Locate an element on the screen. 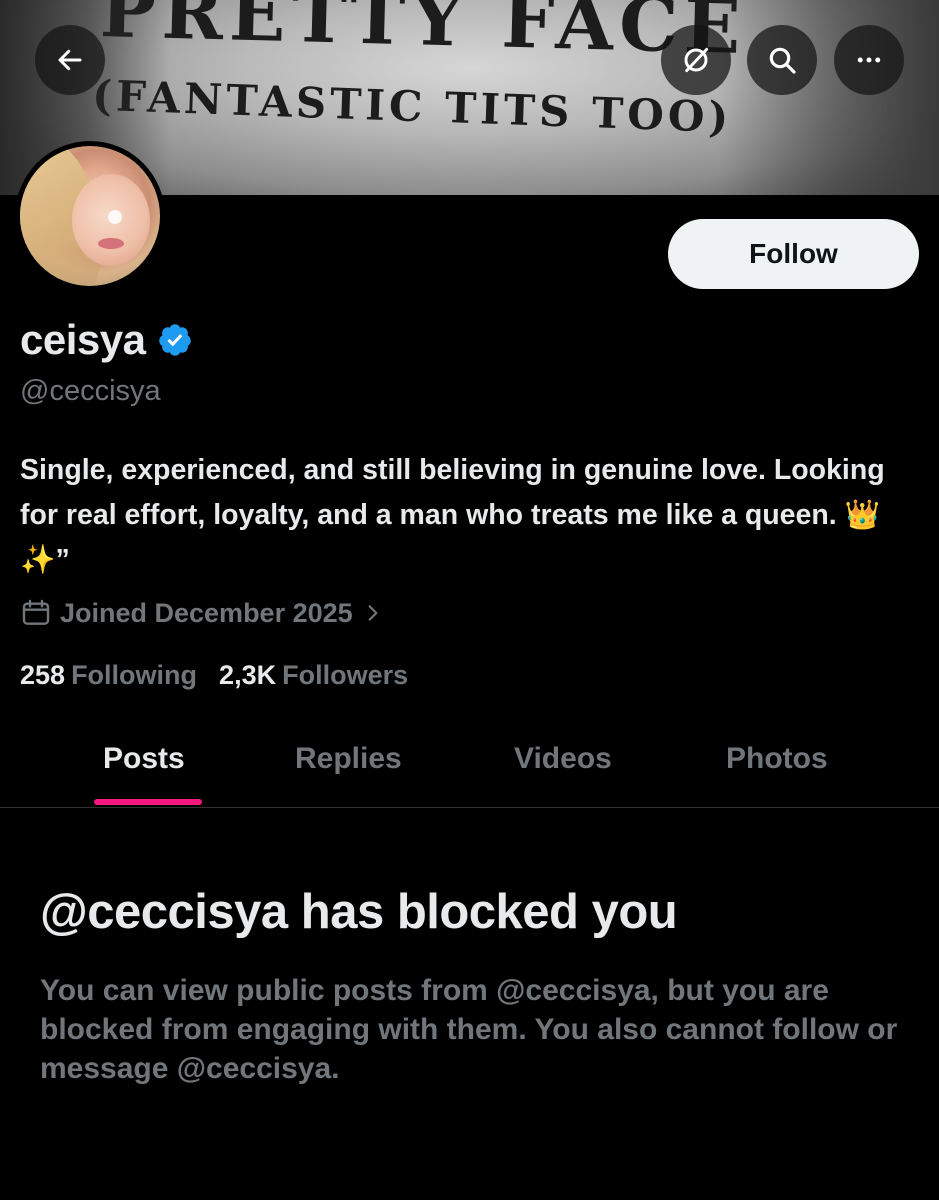  follow-stats: 258 Following 2,3K Followers is located at coordinates (225, 675).